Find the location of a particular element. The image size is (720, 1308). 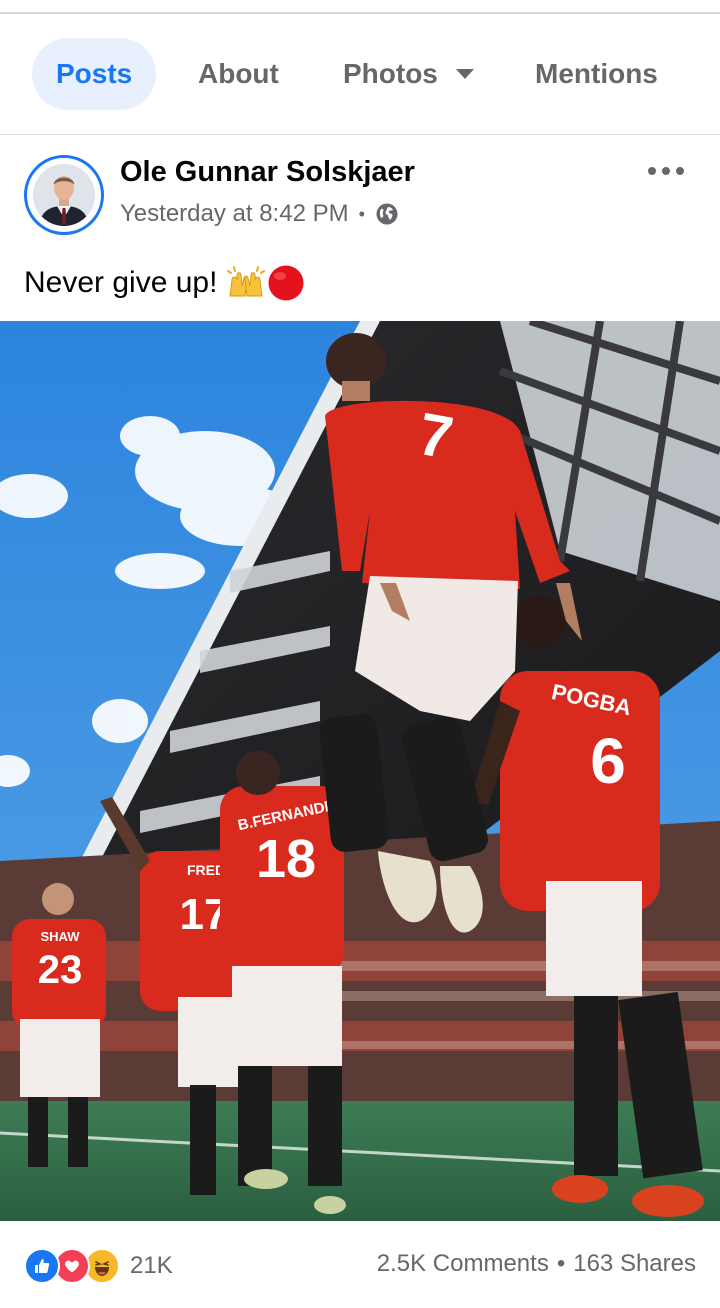

tab-photos-label: Photos is located at coordinates (390, 73).